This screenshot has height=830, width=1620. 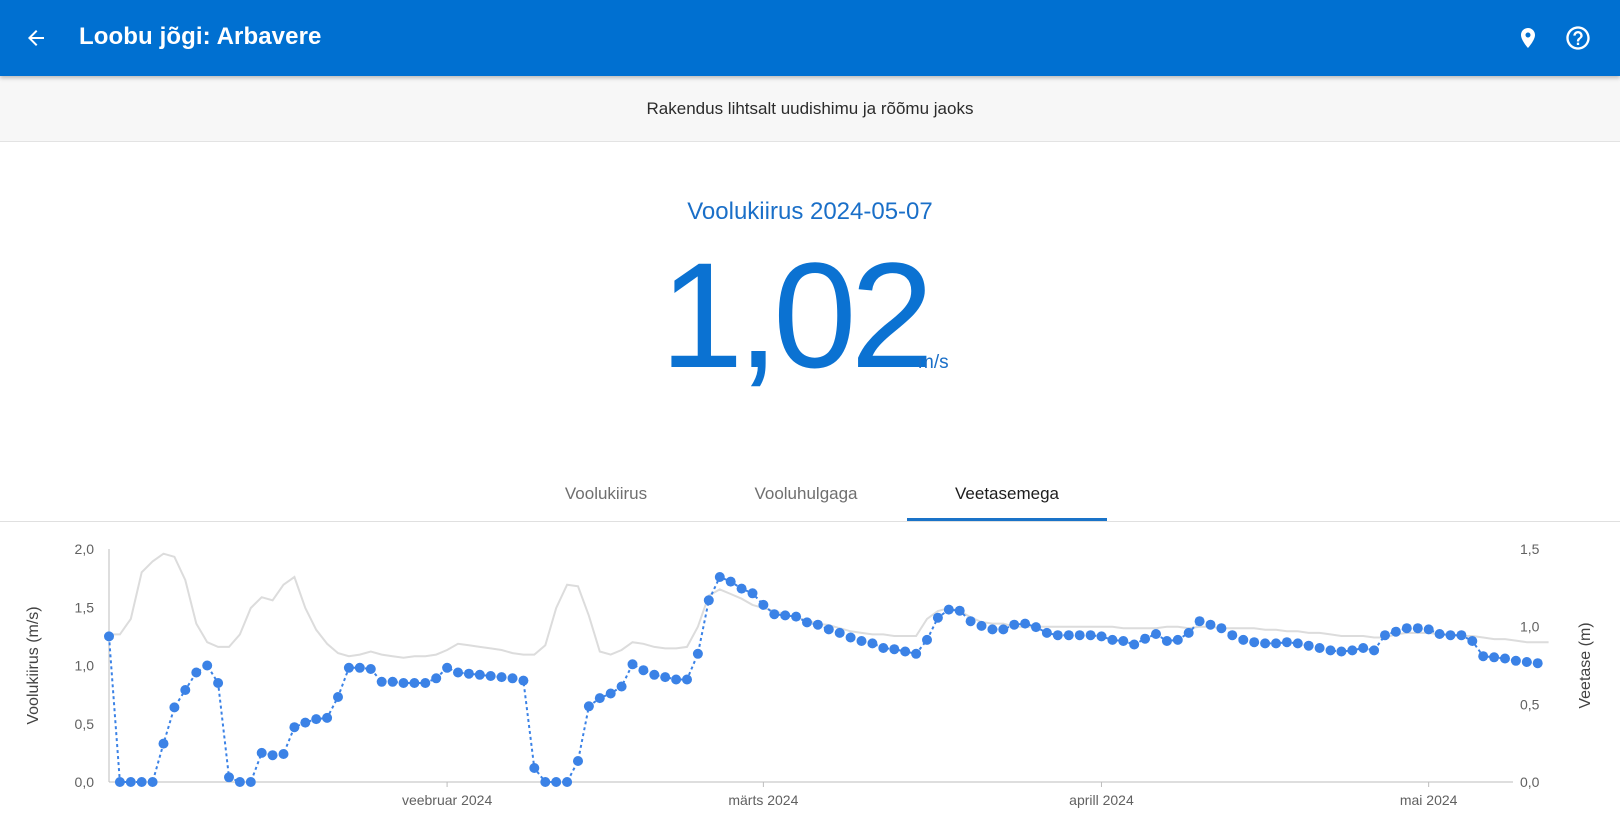 What do you see at coordinates (1530, 704) in the screenshot?
I see `right-tick-label: 0,5` at bounding box center [1530, 704].